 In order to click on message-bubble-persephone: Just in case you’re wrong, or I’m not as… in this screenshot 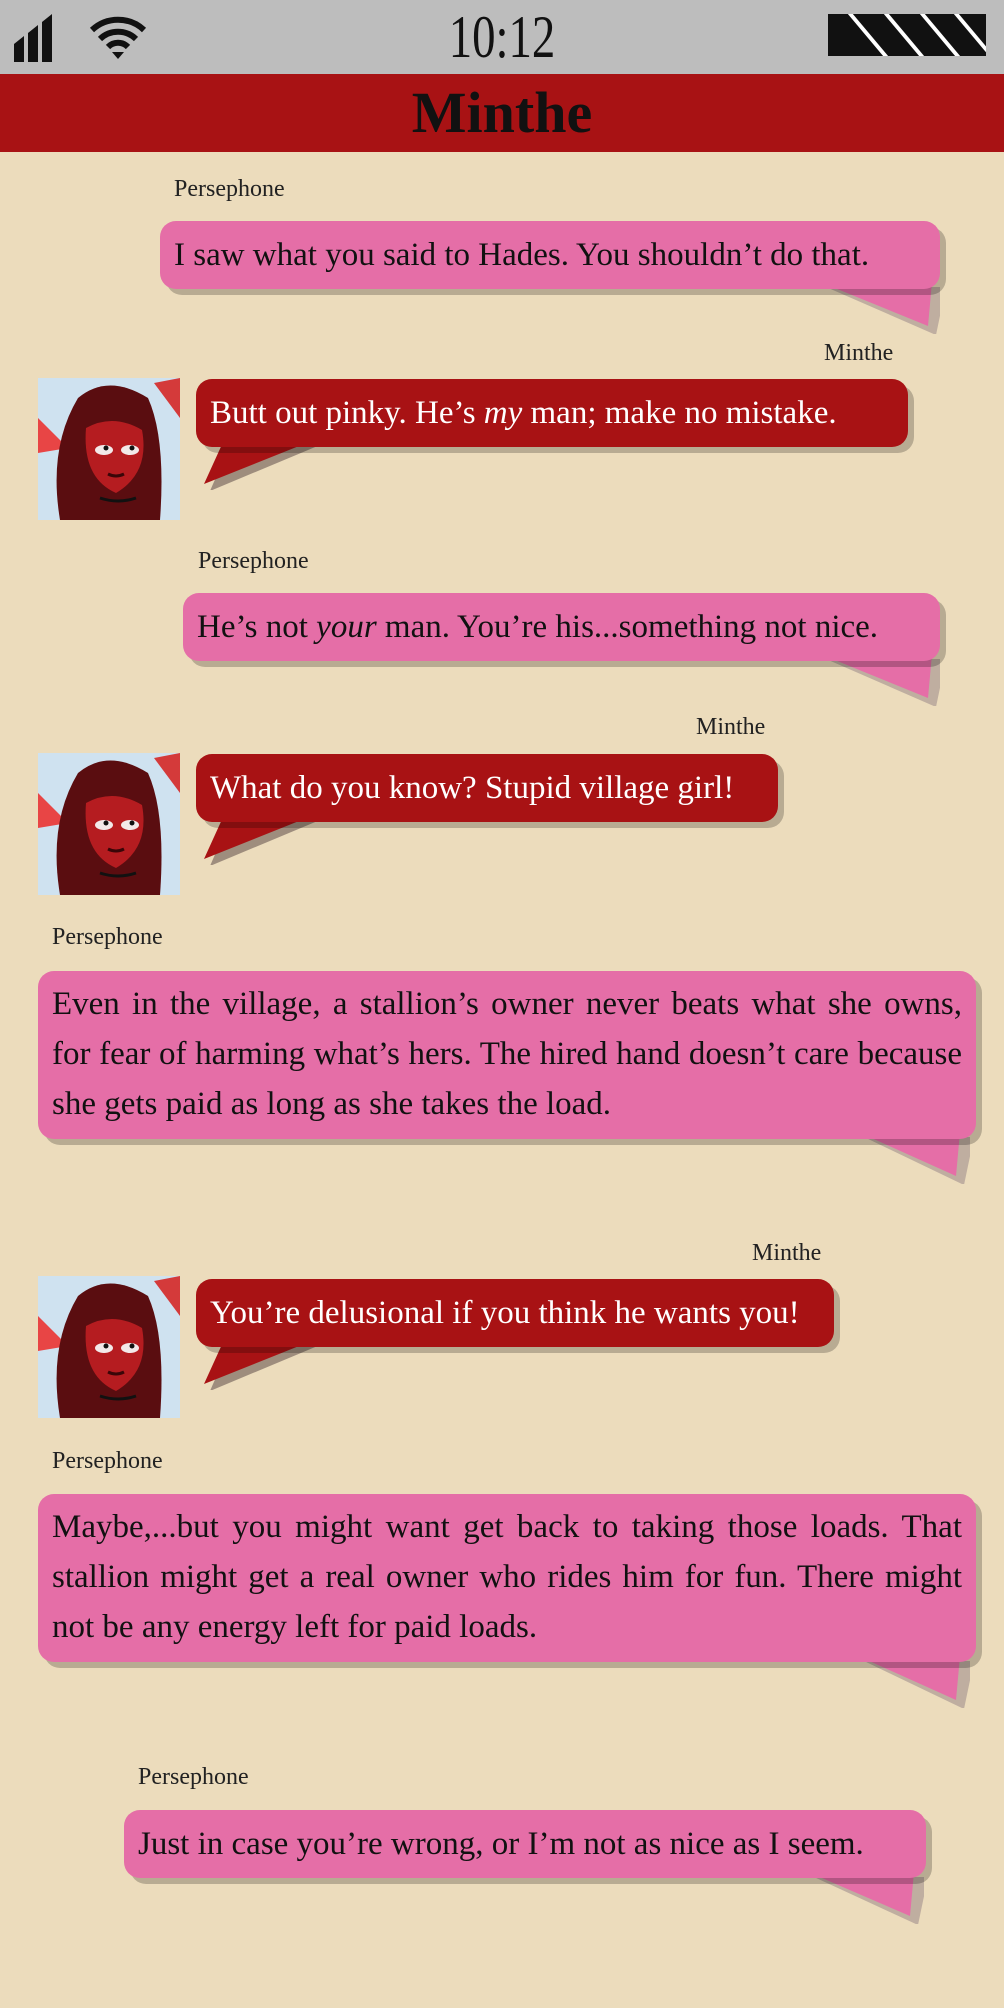, I will do `click(525, 1844)`.